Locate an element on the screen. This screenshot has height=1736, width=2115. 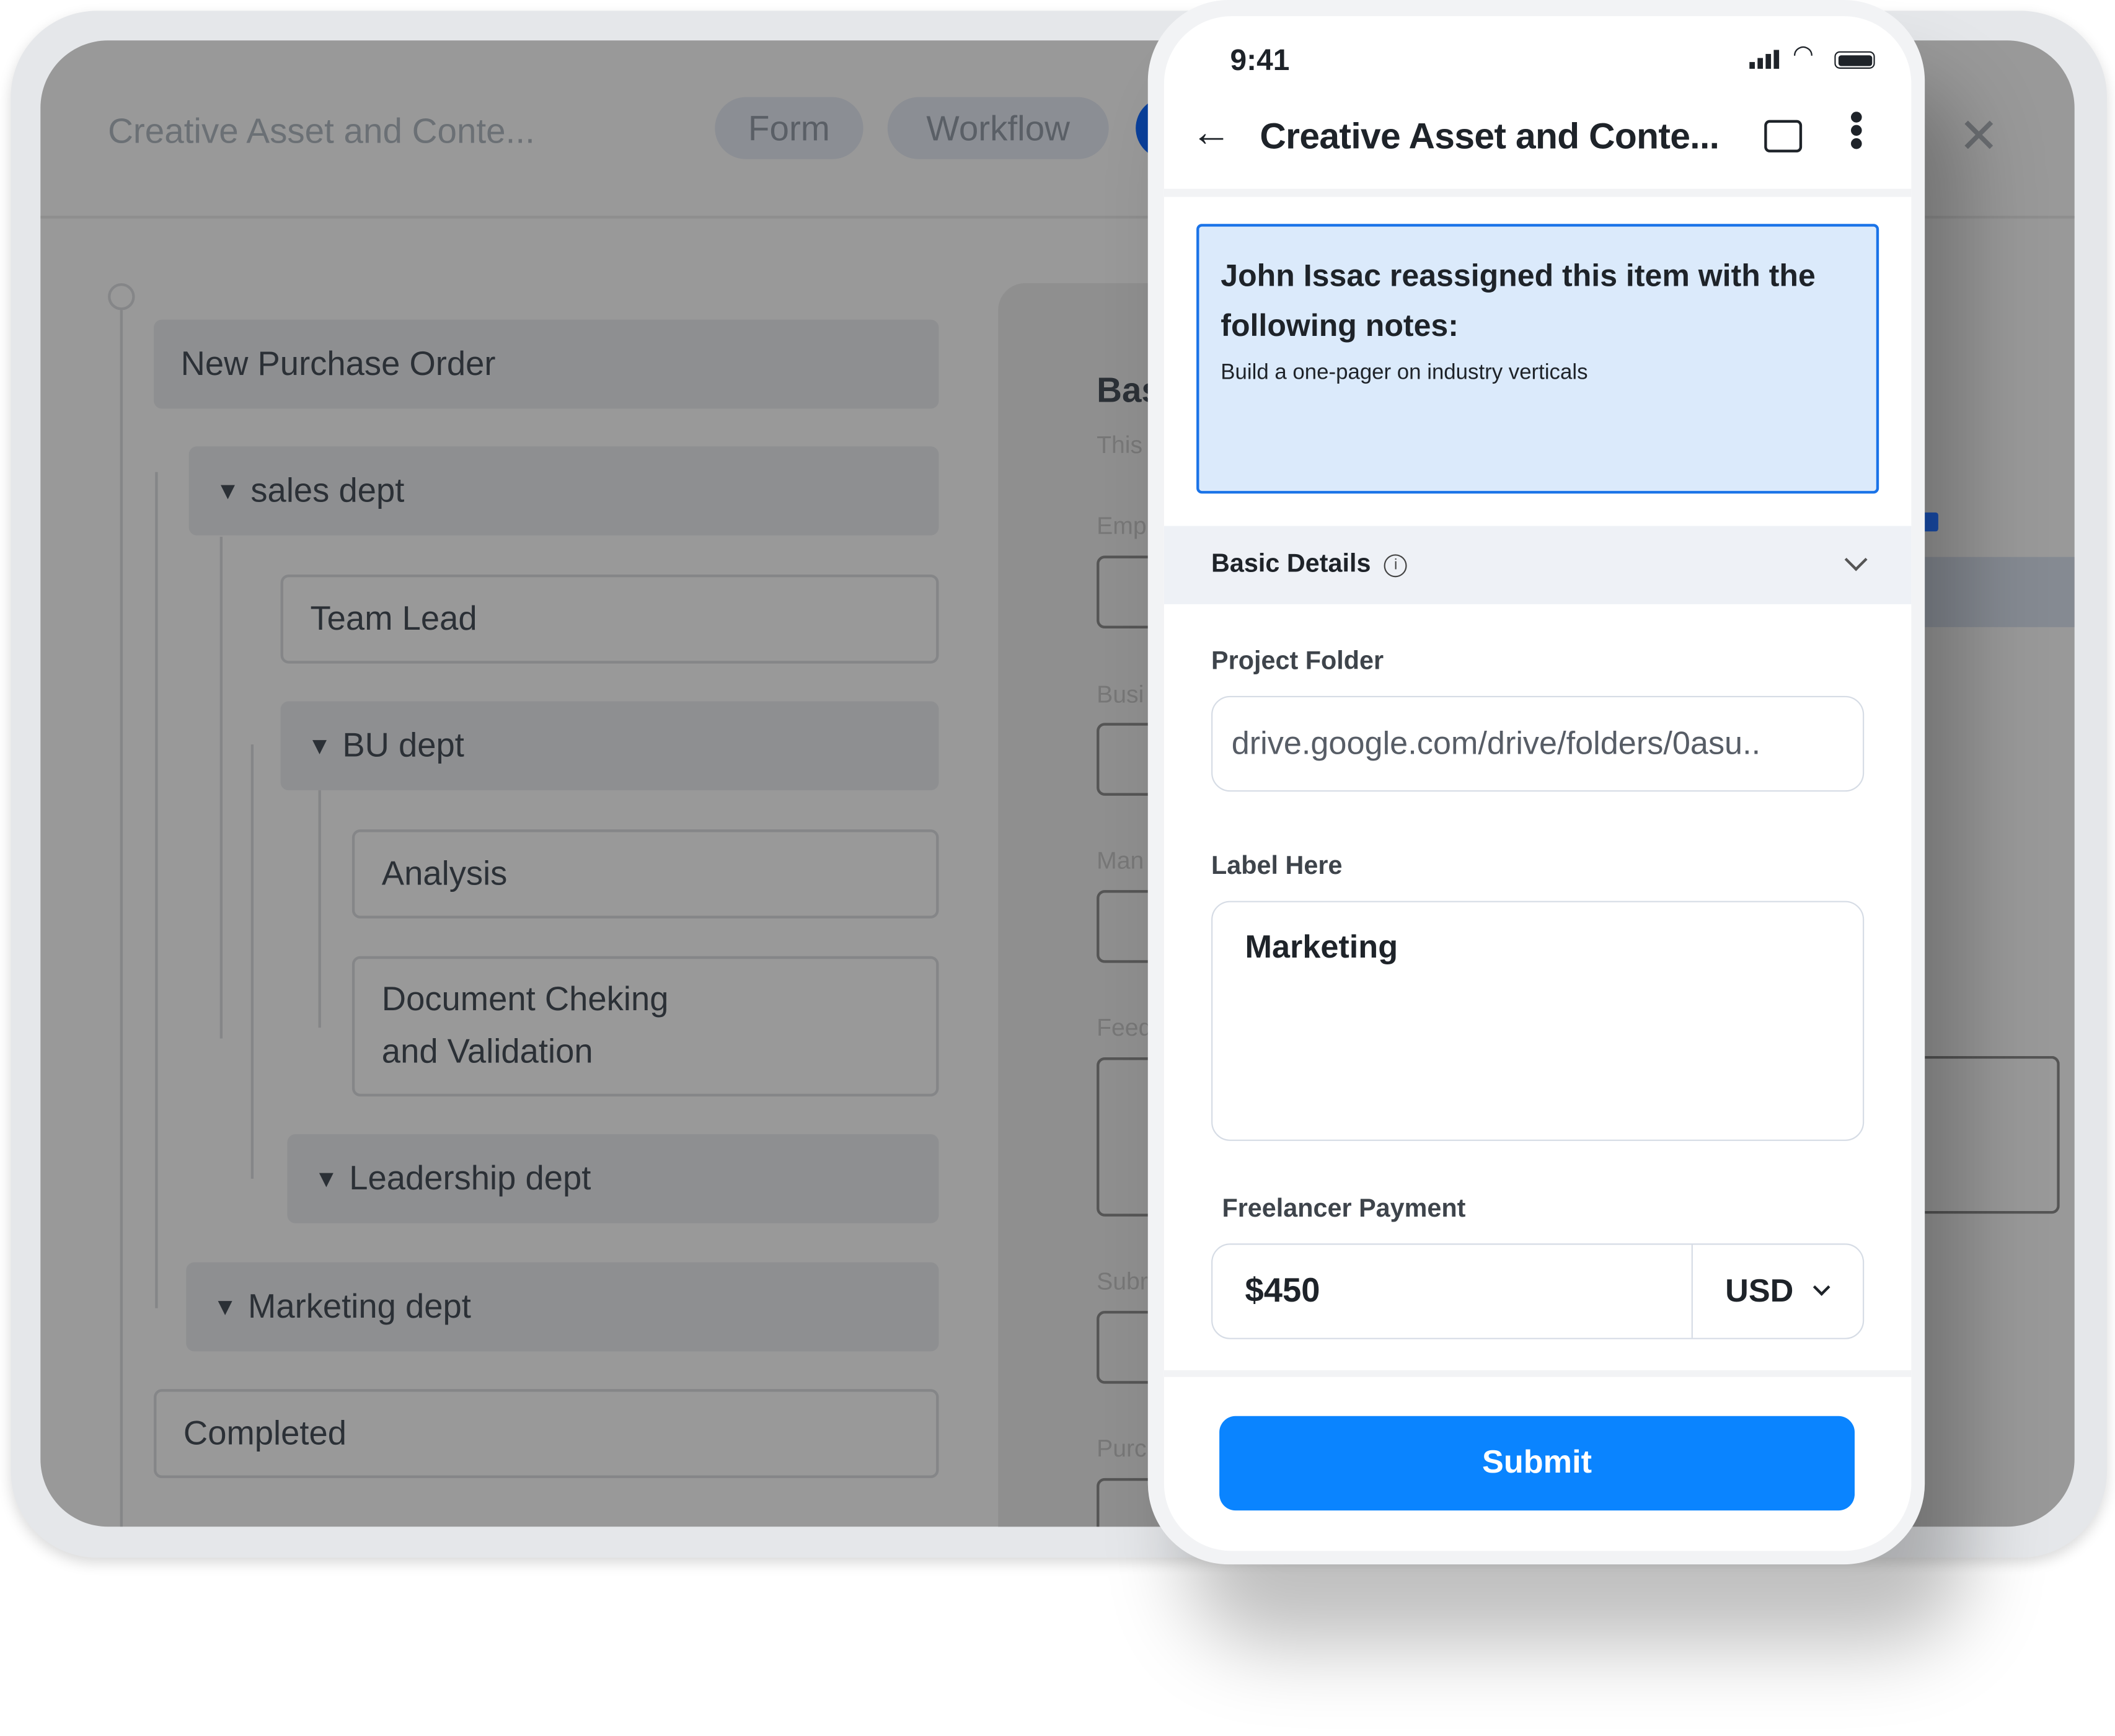
field-label: Subr is located at coordinates (1122, 1281).